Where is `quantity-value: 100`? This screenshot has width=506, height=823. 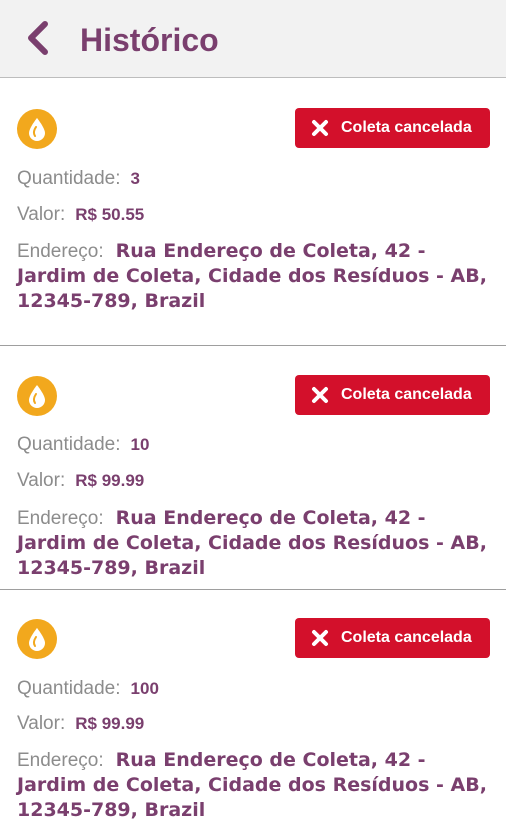 quantity-value: 100 is located at coordinates (144, 688).